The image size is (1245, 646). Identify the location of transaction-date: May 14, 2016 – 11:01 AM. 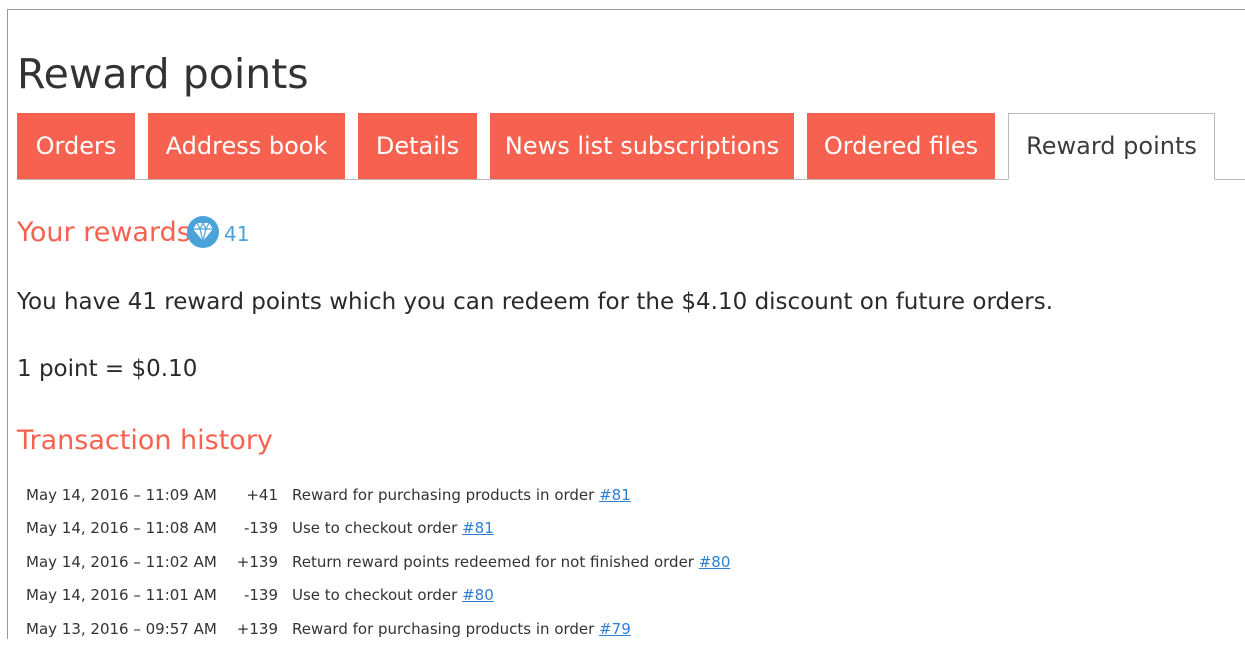
(121, 595).